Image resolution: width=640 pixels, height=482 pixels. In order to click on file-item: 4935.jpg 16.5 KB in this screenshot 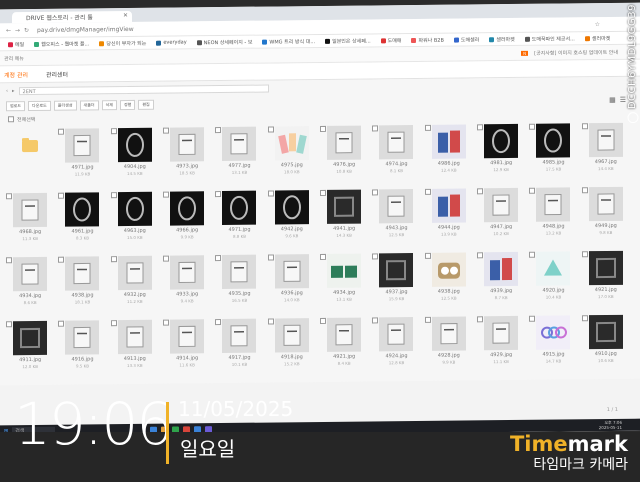, I will do `click(236, 286)`.